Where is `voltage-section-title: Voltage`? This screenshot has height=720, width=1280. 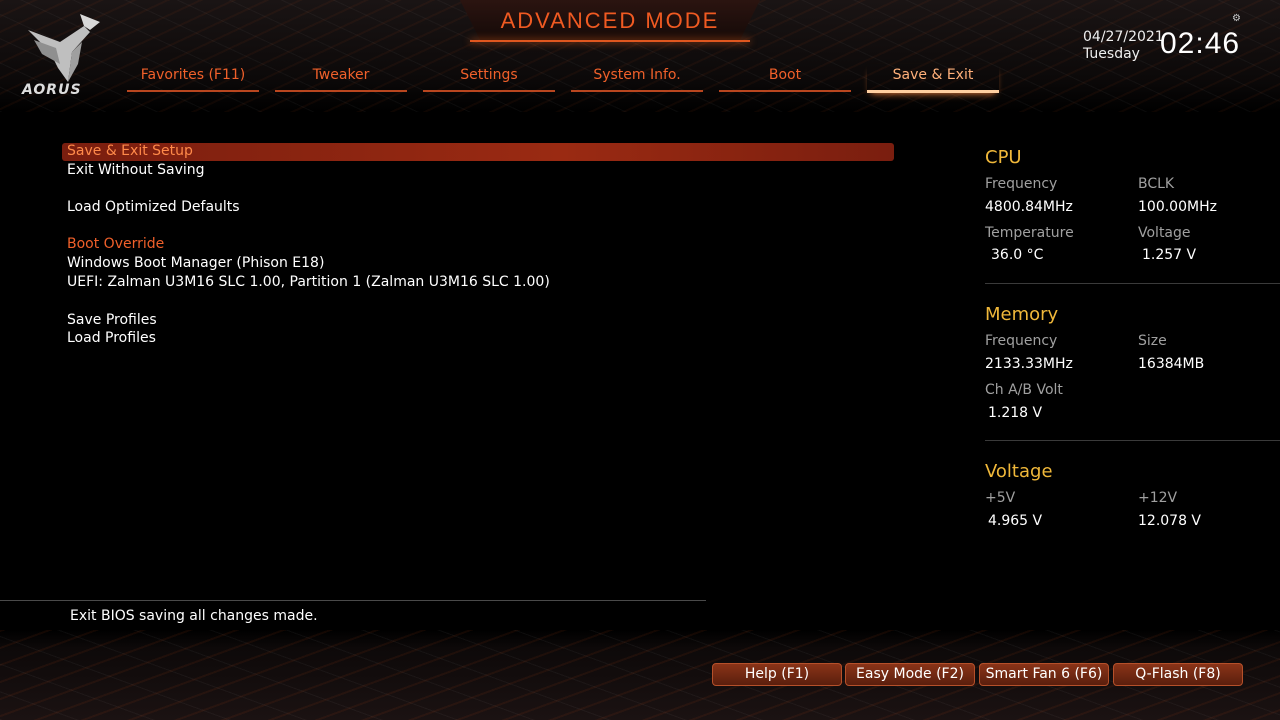
voltage-section-title: Voltage is located at coordinates (1019, 471).